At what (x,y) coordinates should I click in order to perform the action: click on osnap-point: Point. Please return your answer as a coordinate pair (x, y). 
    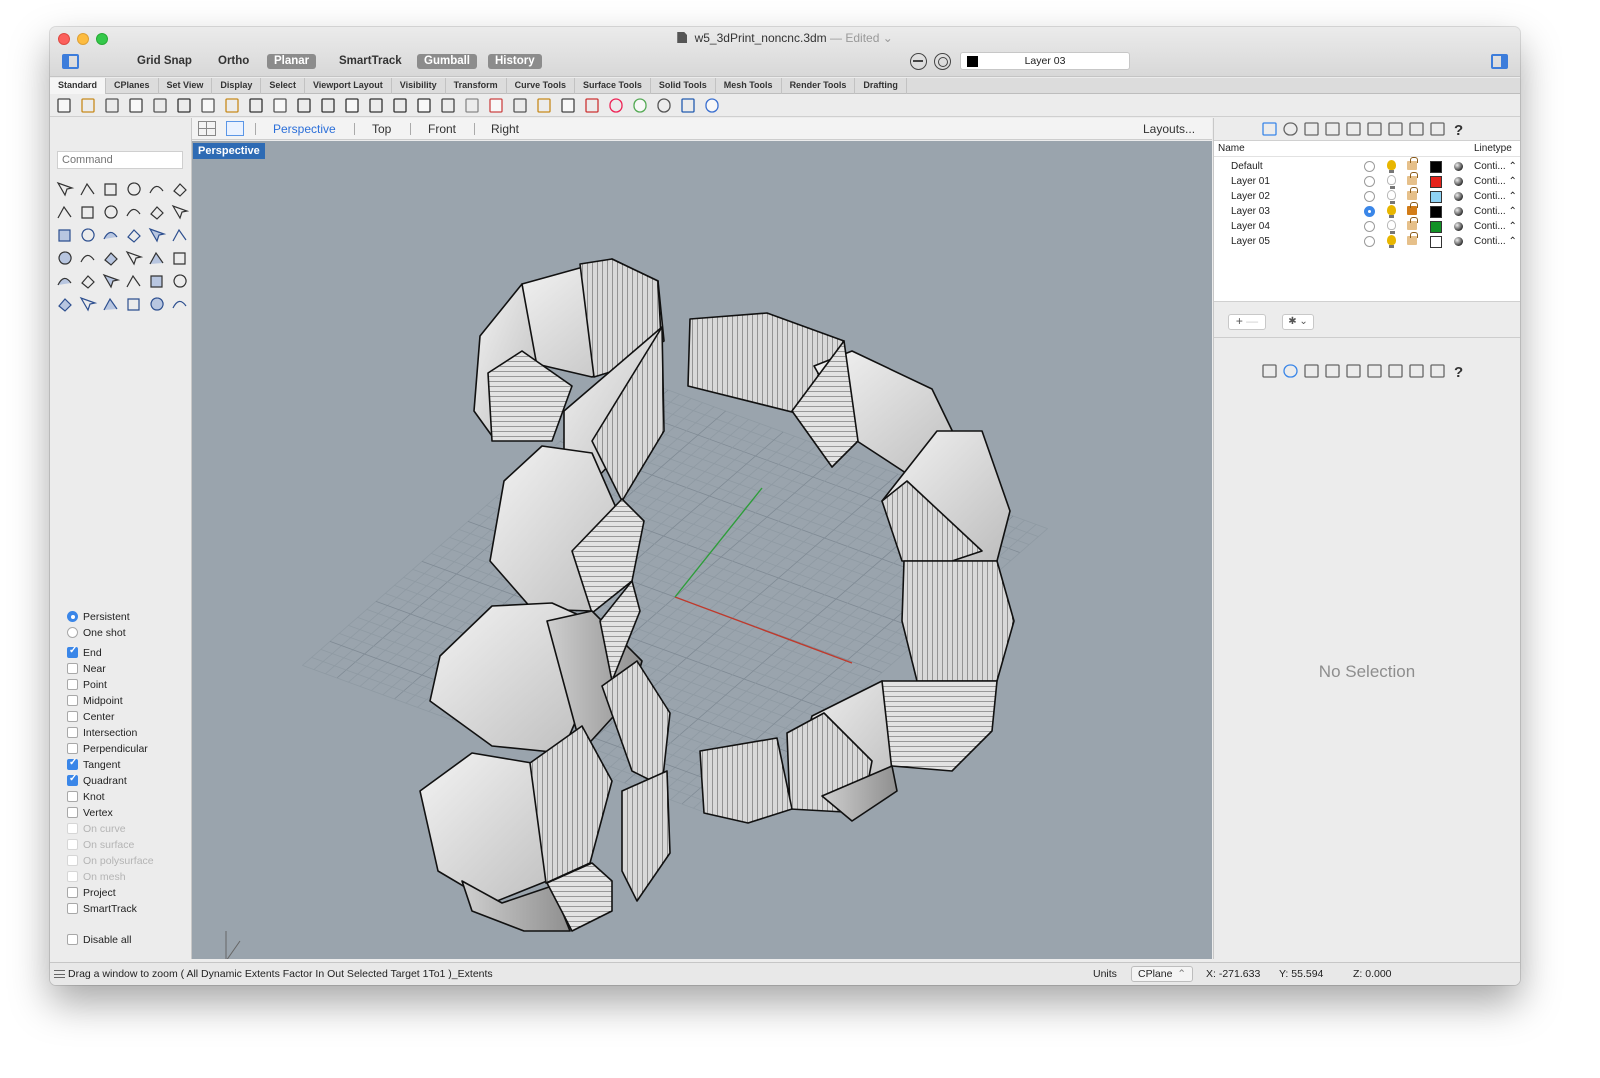
    Looking at the image, I should click on (87, 687).